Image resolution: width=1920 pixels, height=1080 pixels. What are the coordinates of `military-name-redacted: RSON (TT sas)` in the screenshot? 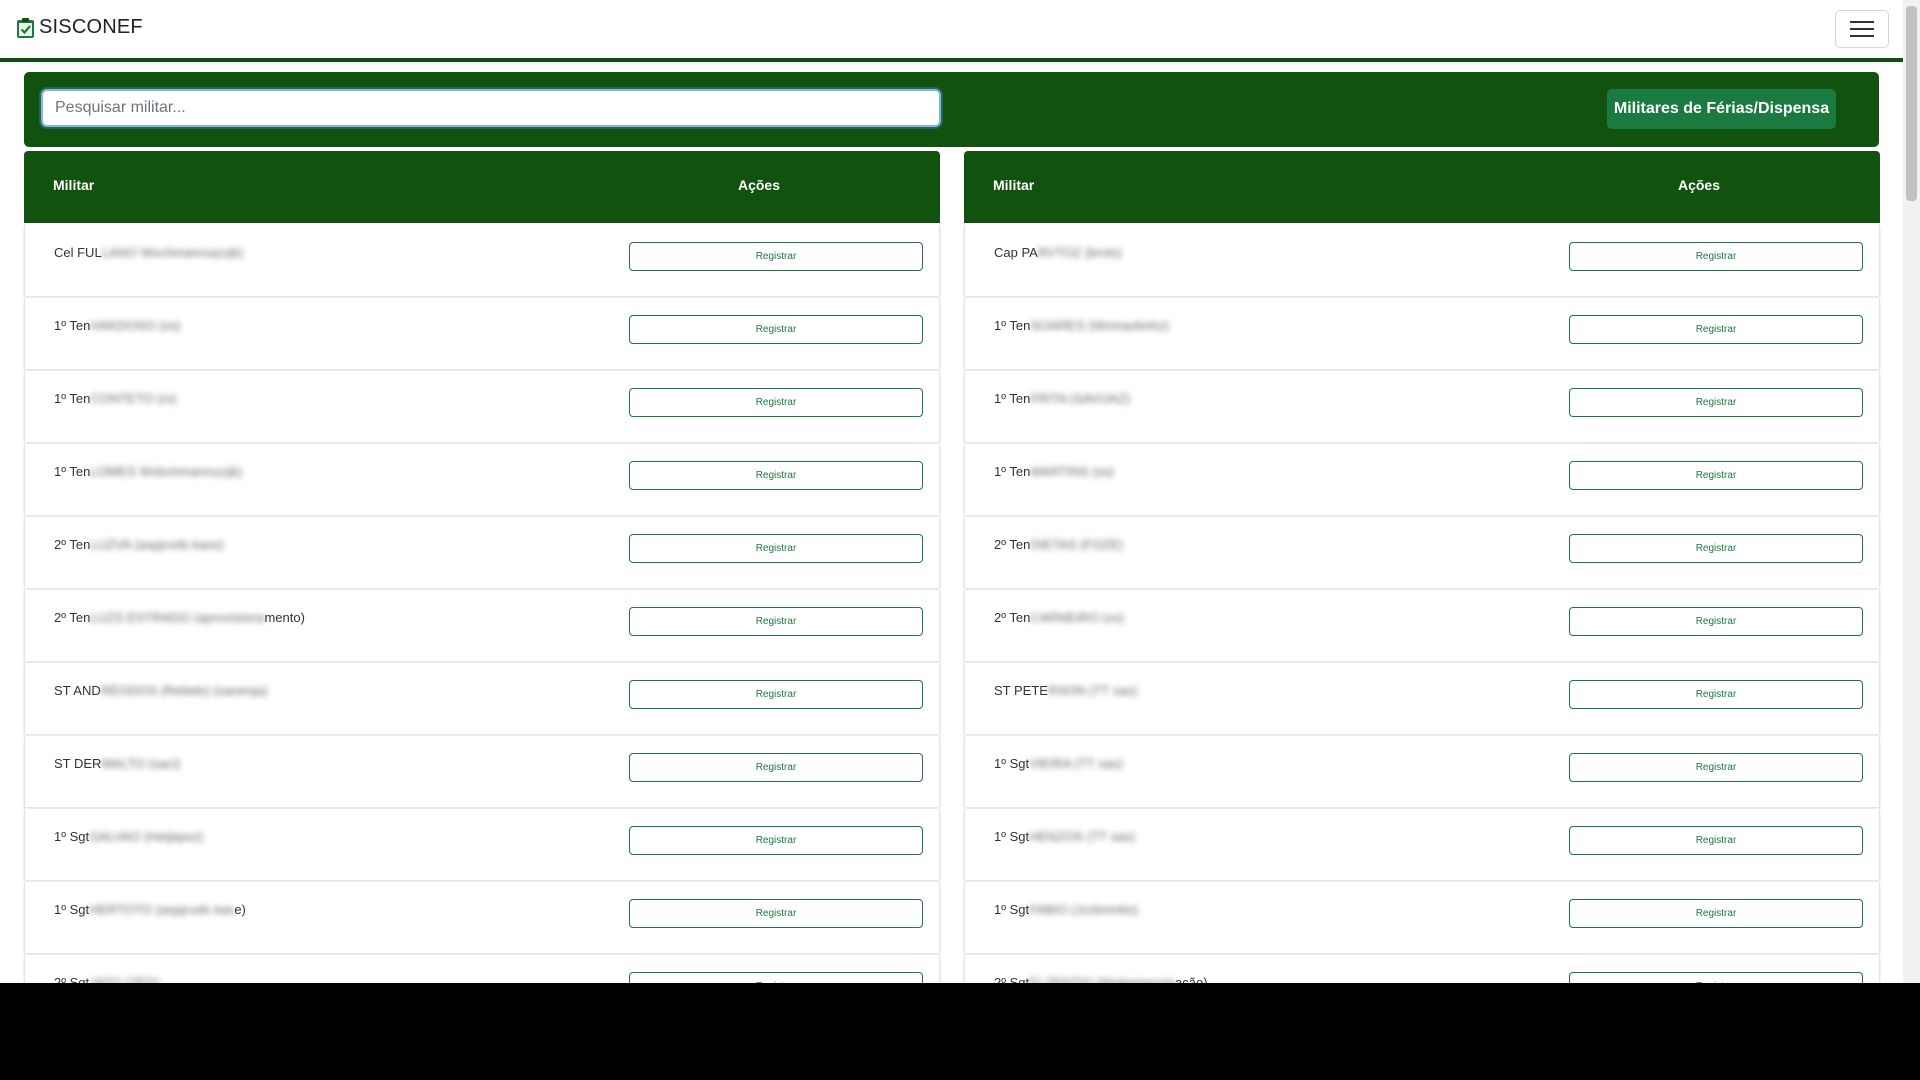 It's located at (1092, 690).